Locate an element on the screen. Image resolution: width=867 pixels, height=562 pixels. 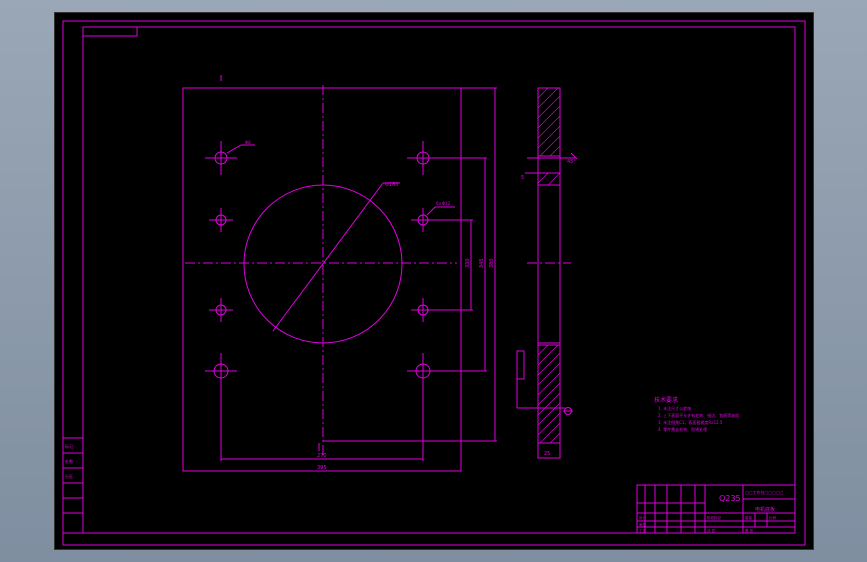
hole-group-right is located at coordinates (423, 265).